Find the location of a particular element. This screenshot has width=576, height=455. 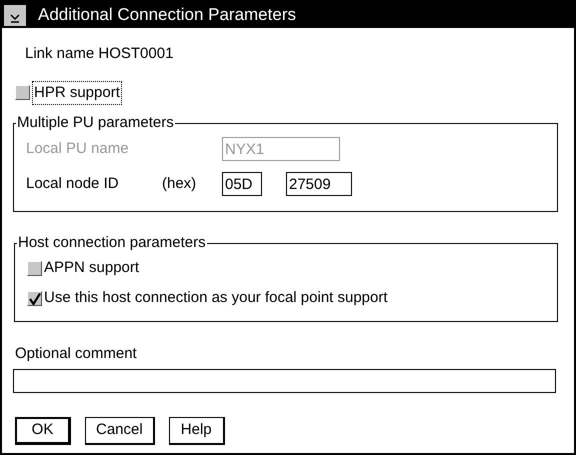

dialog-button: Help is located at coordinates (196, 430).